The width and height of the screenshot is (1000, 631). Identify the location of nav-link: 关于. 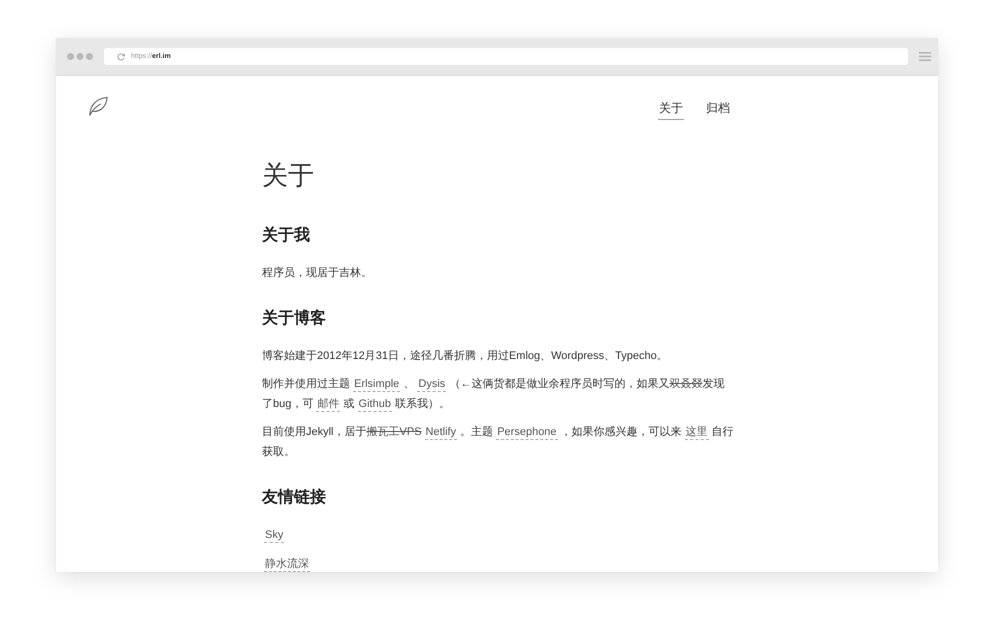
(671, 109).